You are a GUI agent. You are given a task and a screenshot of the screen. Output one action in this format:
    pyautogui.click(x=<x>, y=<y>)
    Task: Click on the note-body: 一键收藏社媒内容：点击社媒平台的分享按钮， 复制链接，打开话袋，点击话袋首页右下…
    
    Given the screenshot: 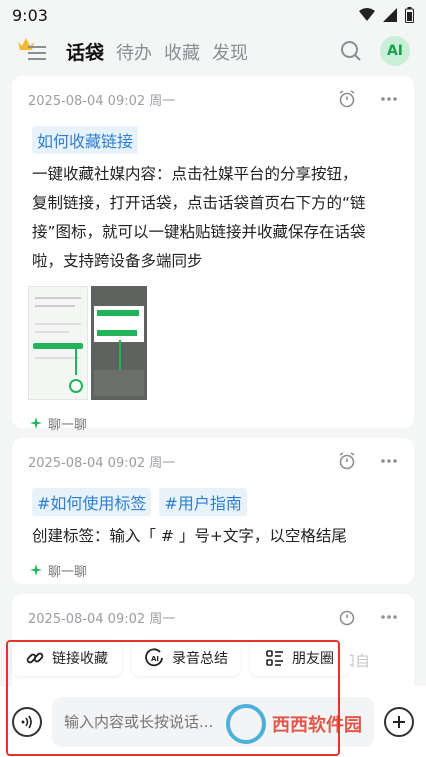 What is the action you would take?
    pyautogui.click(x=213, y=218)
    